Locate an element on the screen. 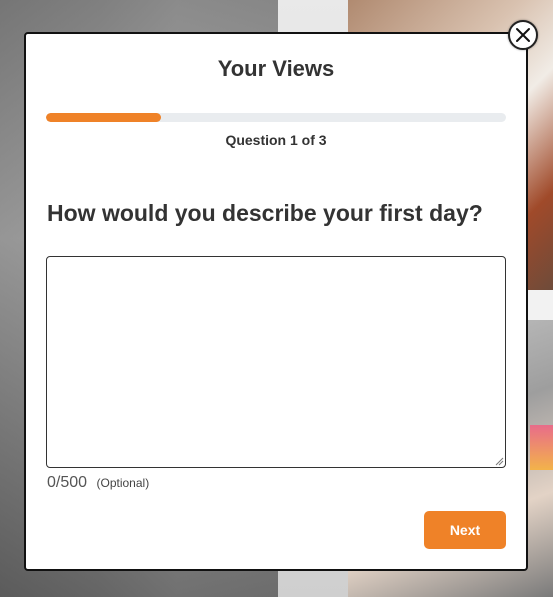 This screenshot has height=597, width=553. character-counter: 0/500 is located at coordinates (67, 482).